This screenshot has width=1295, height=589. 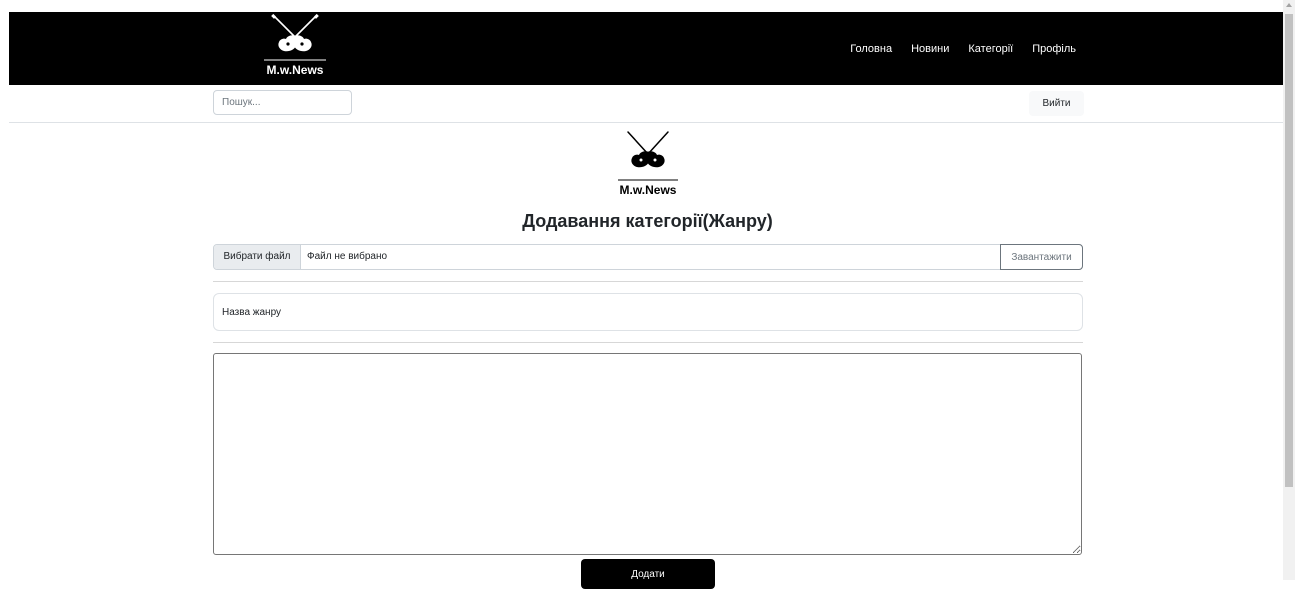 What do you see at coordinates (1041, 257) in the screenshot?
I see `upload-button: Завантажити` at bounding box center [1041, 257].